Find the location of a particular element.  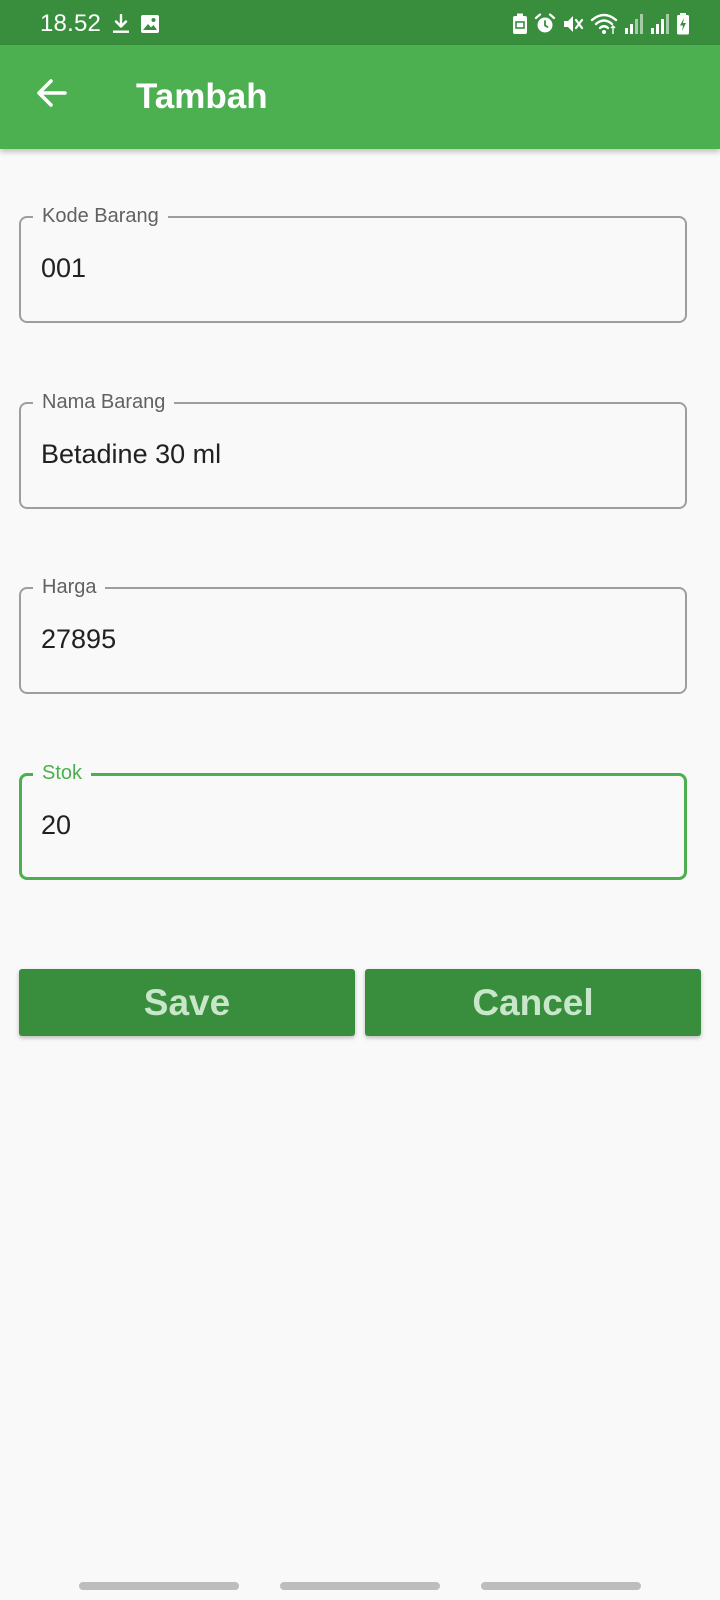

field-label: Kode Barang is located at coordinates (100, 216).